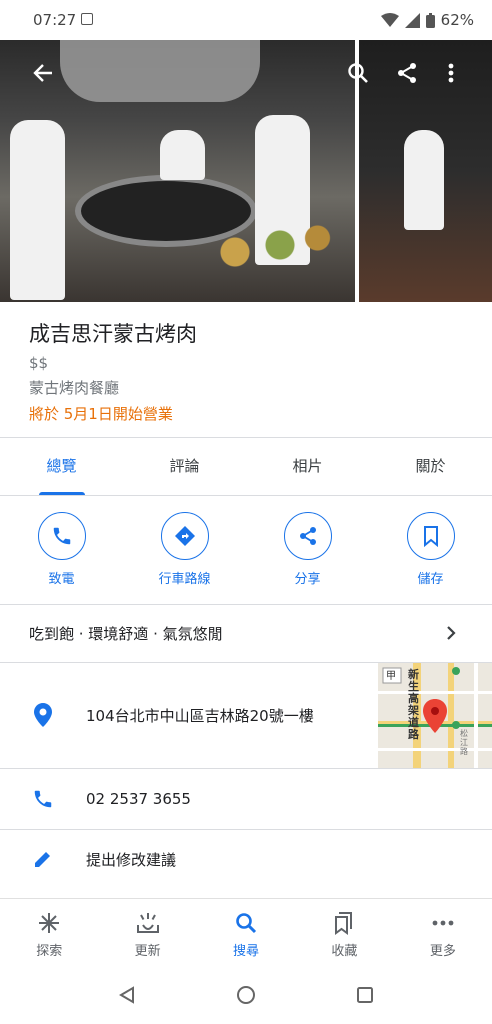 The height and width of the screenshot is (1024, 492). Describe the element at coordinates (412, 20) in the screenshot. I see `signal-icon` at that location.